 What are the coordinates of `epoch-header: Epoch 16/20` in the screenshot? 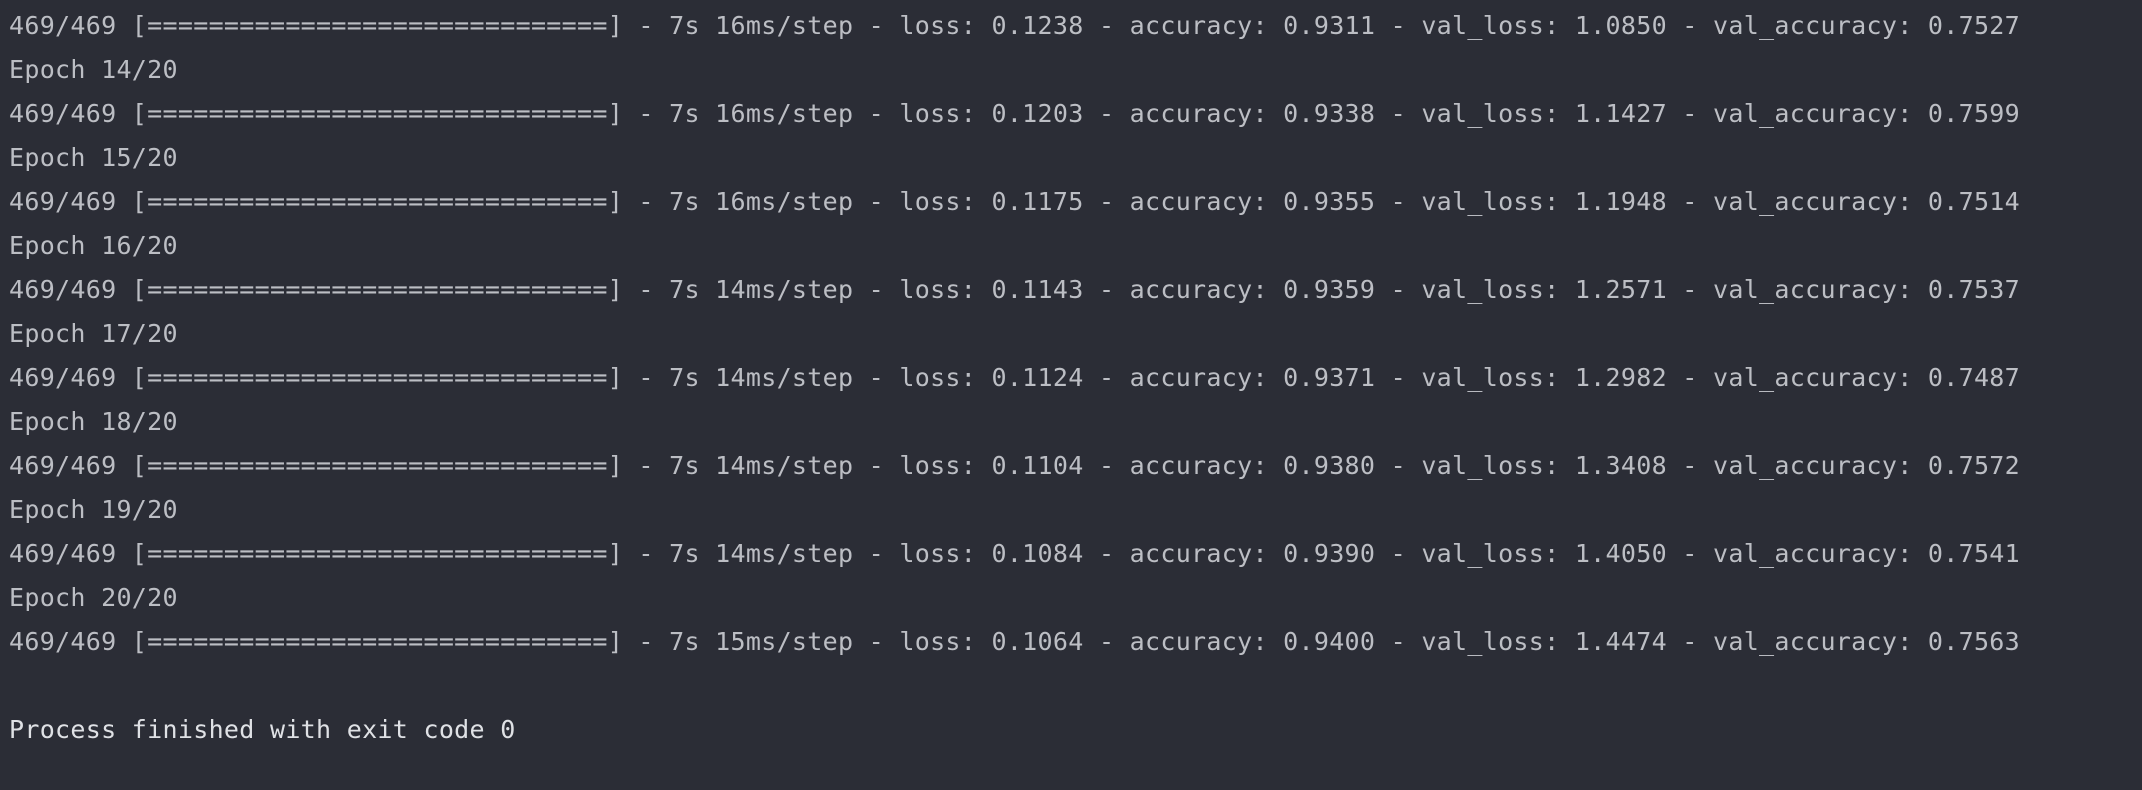 It's located at (93, 245).